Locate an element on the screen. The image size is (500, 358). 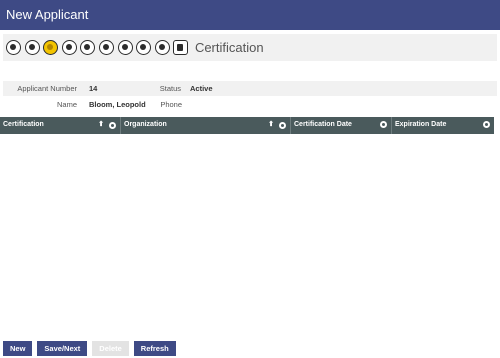
refresh-button: Refresh is located at coordinates (154, 348).